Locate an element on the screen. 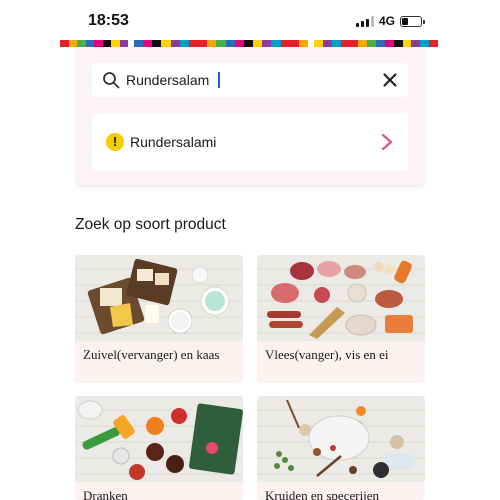 The height and width of the screenshot is (500, 500). category-label: Kruiden en specerijen is located at coordinates (322, 494).